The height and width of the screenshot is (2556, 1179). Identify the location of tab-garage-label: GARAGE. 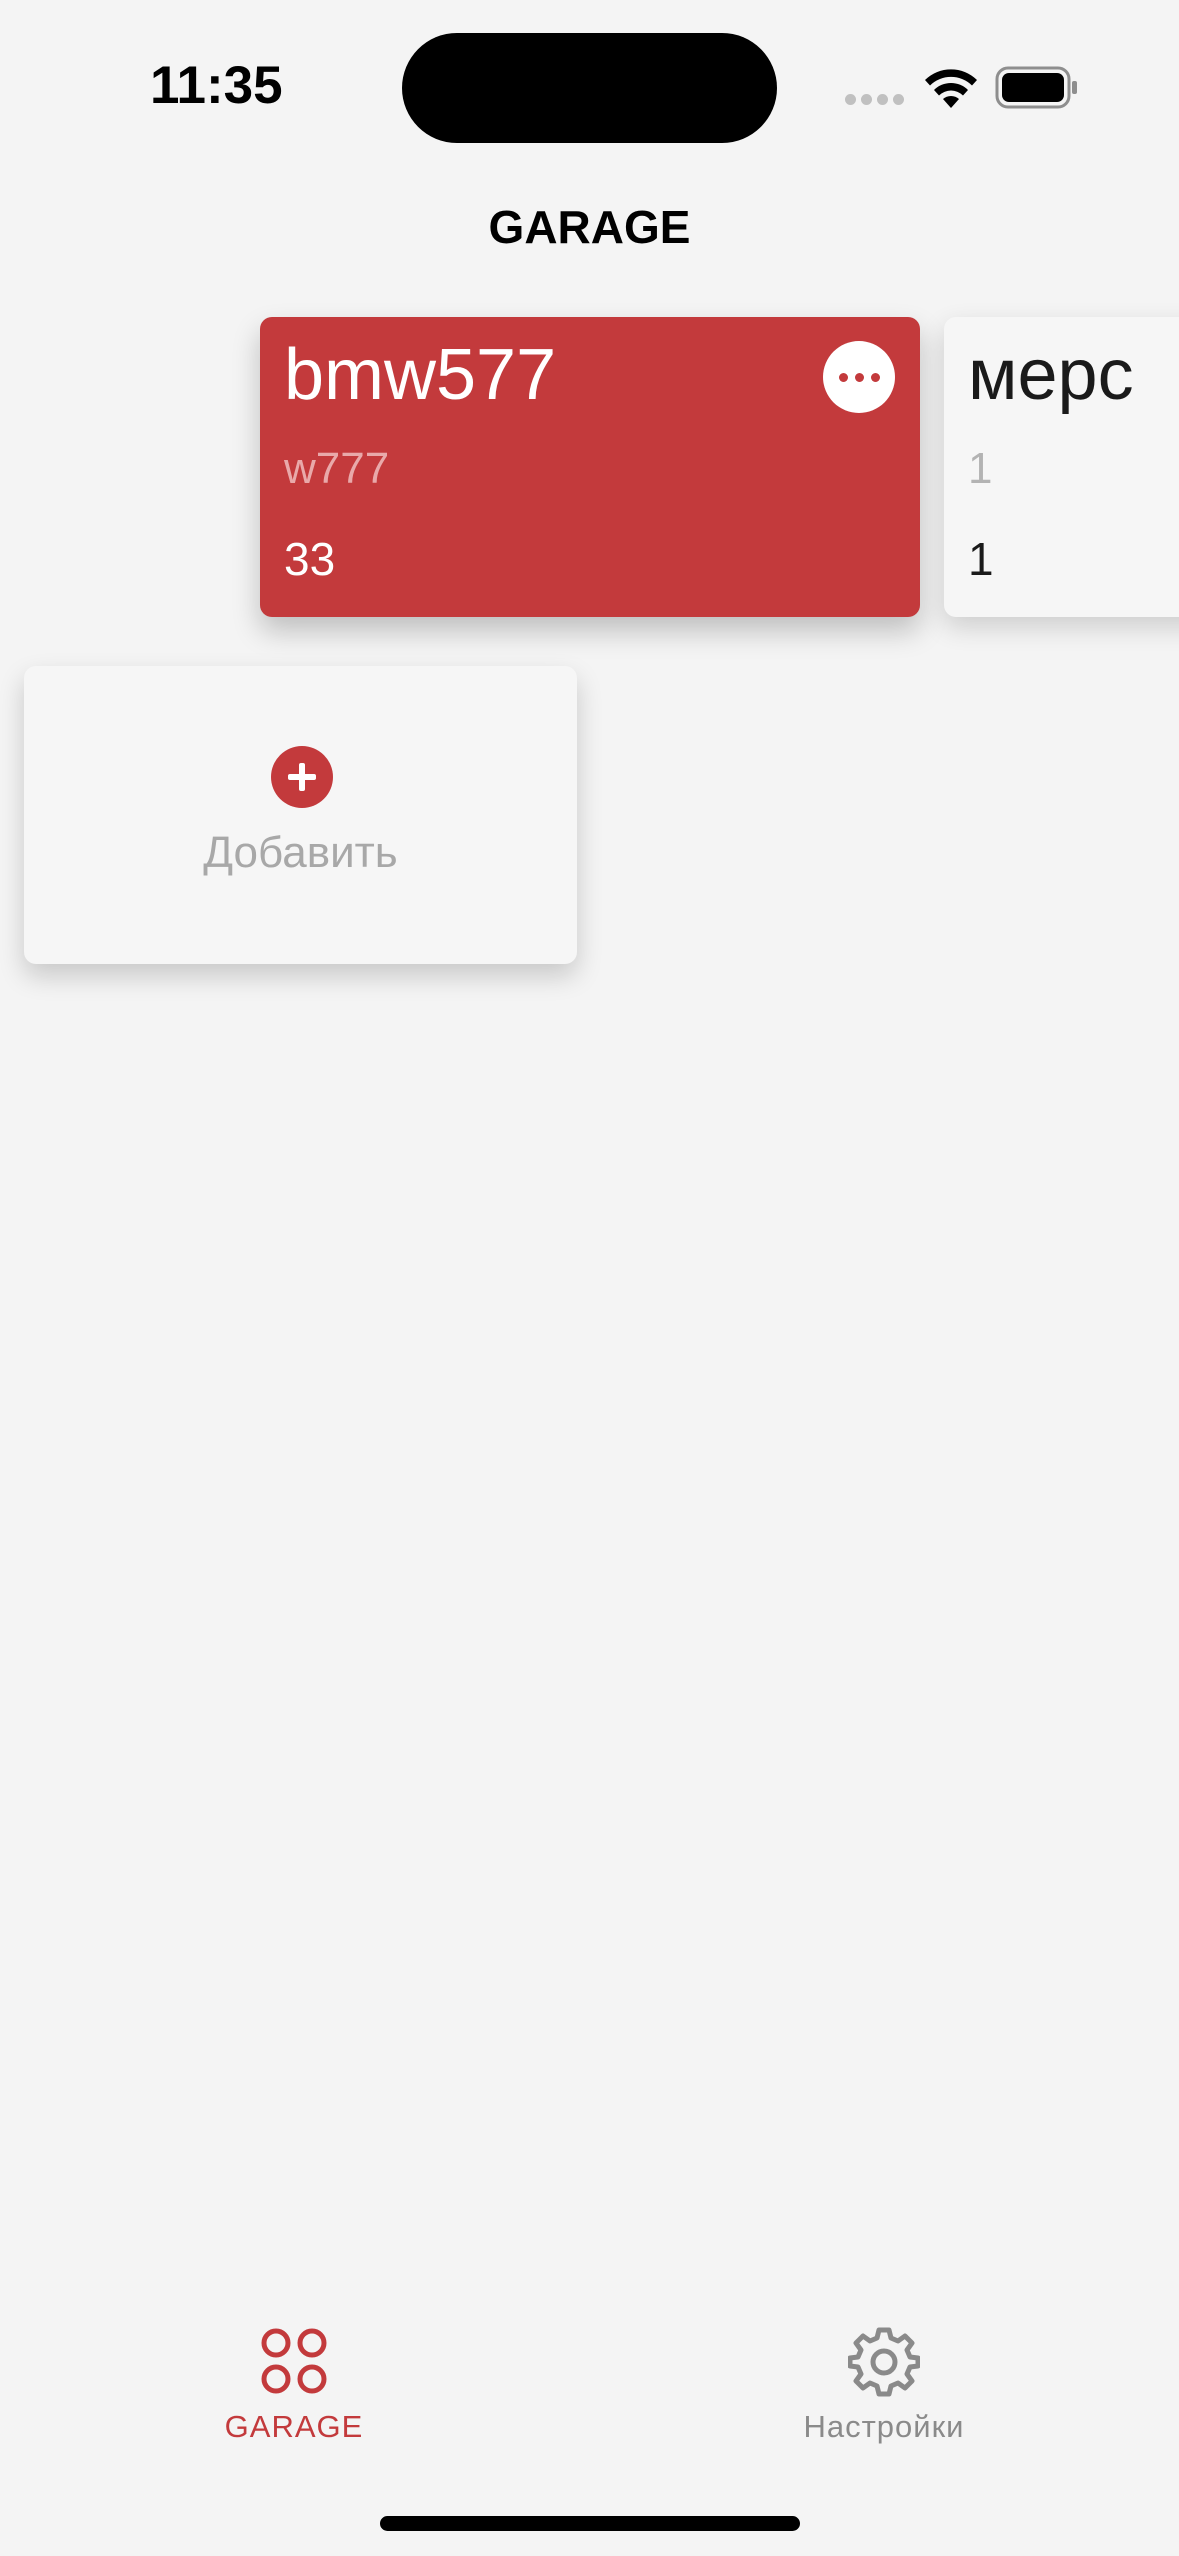
(294, 2426).